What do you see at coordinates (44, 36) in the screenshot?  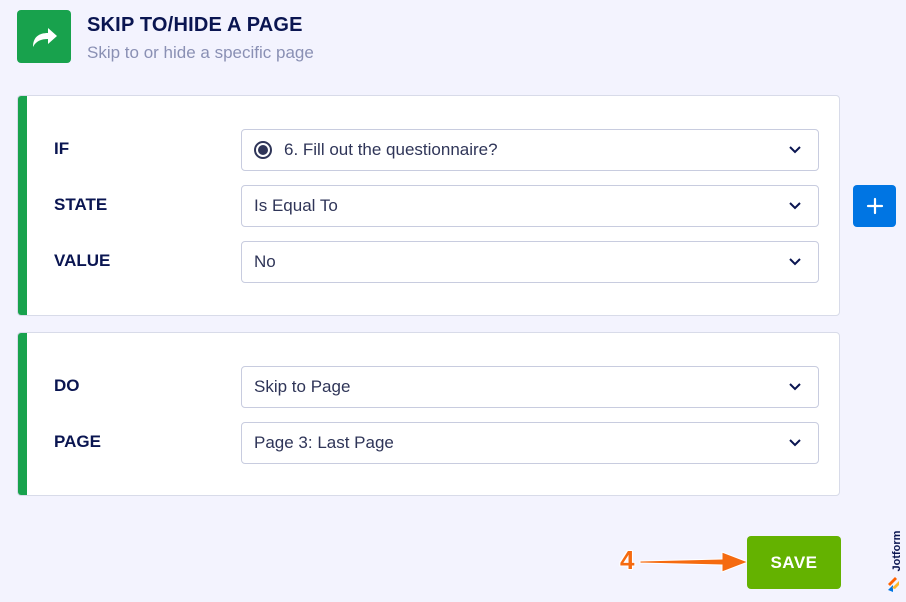 I see `share-arrow-icon` at bounding box center [44, 36].